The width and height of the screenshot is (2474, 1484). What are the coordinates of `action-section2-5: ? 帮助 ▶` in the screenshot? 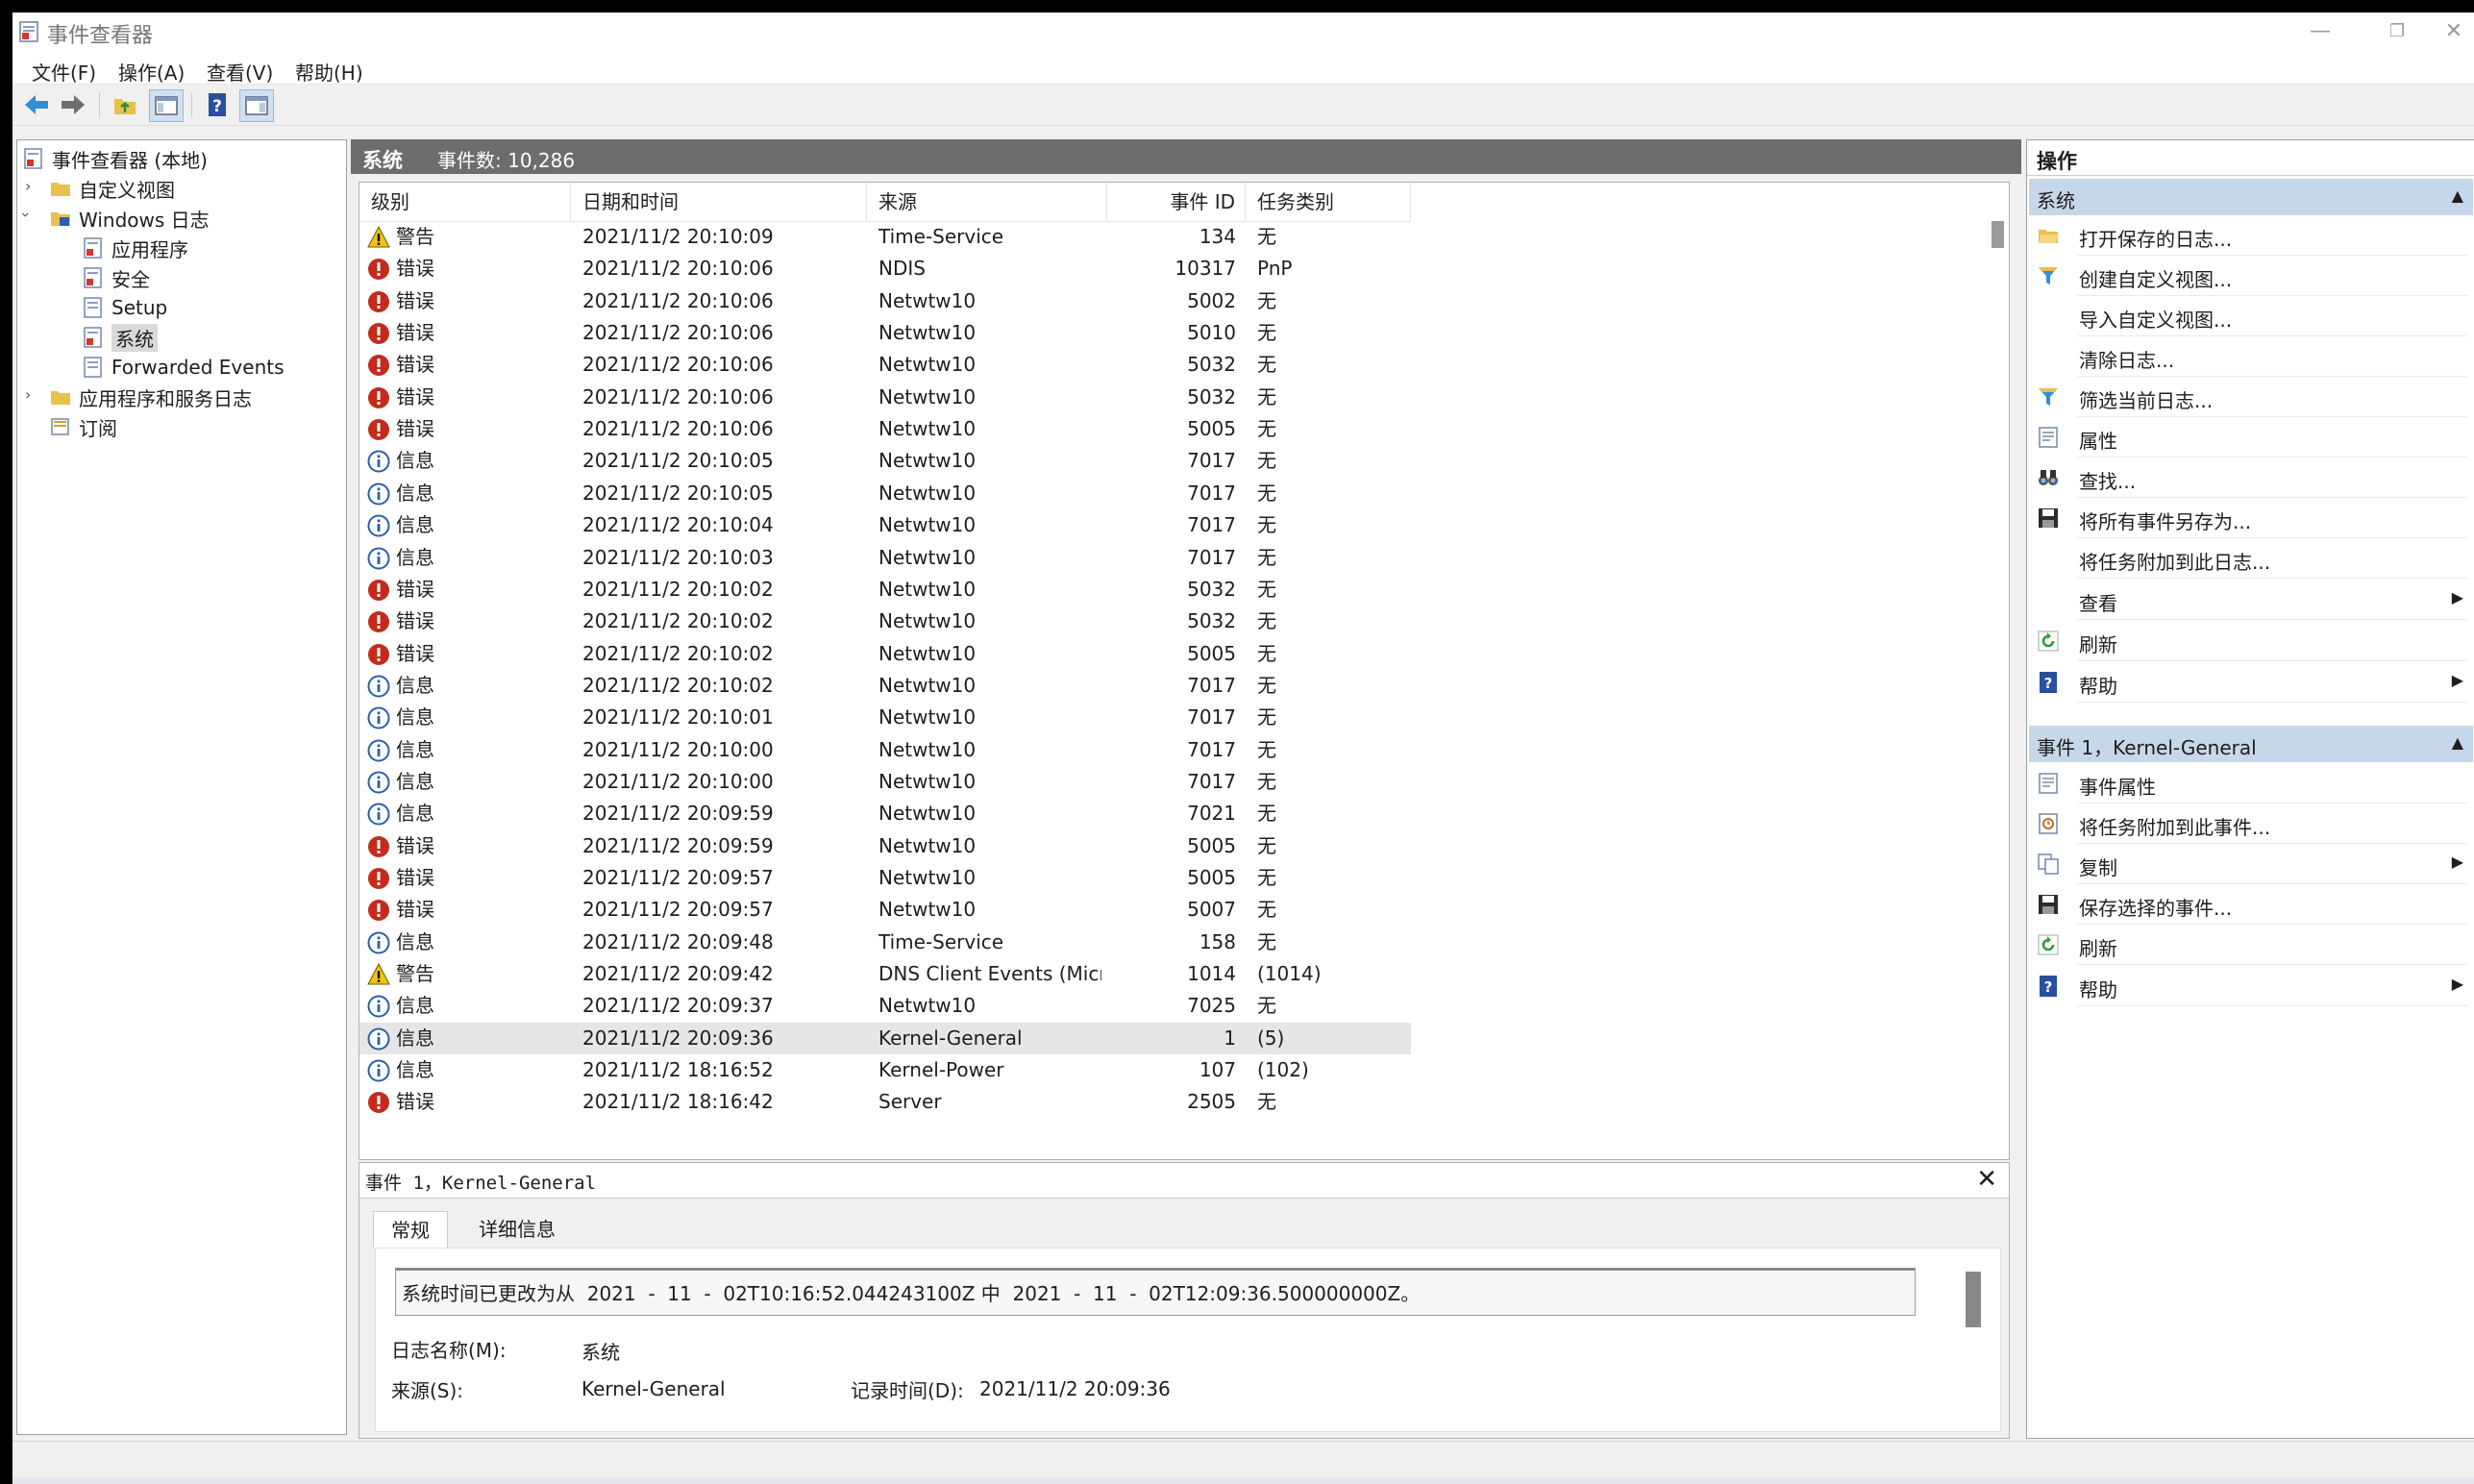 It's located at (2250, 986).